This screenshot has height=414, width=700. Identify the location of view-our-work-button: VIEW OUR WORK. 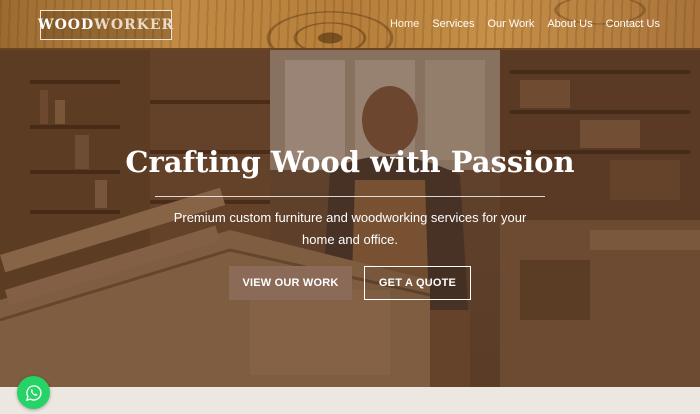
(290, 283).